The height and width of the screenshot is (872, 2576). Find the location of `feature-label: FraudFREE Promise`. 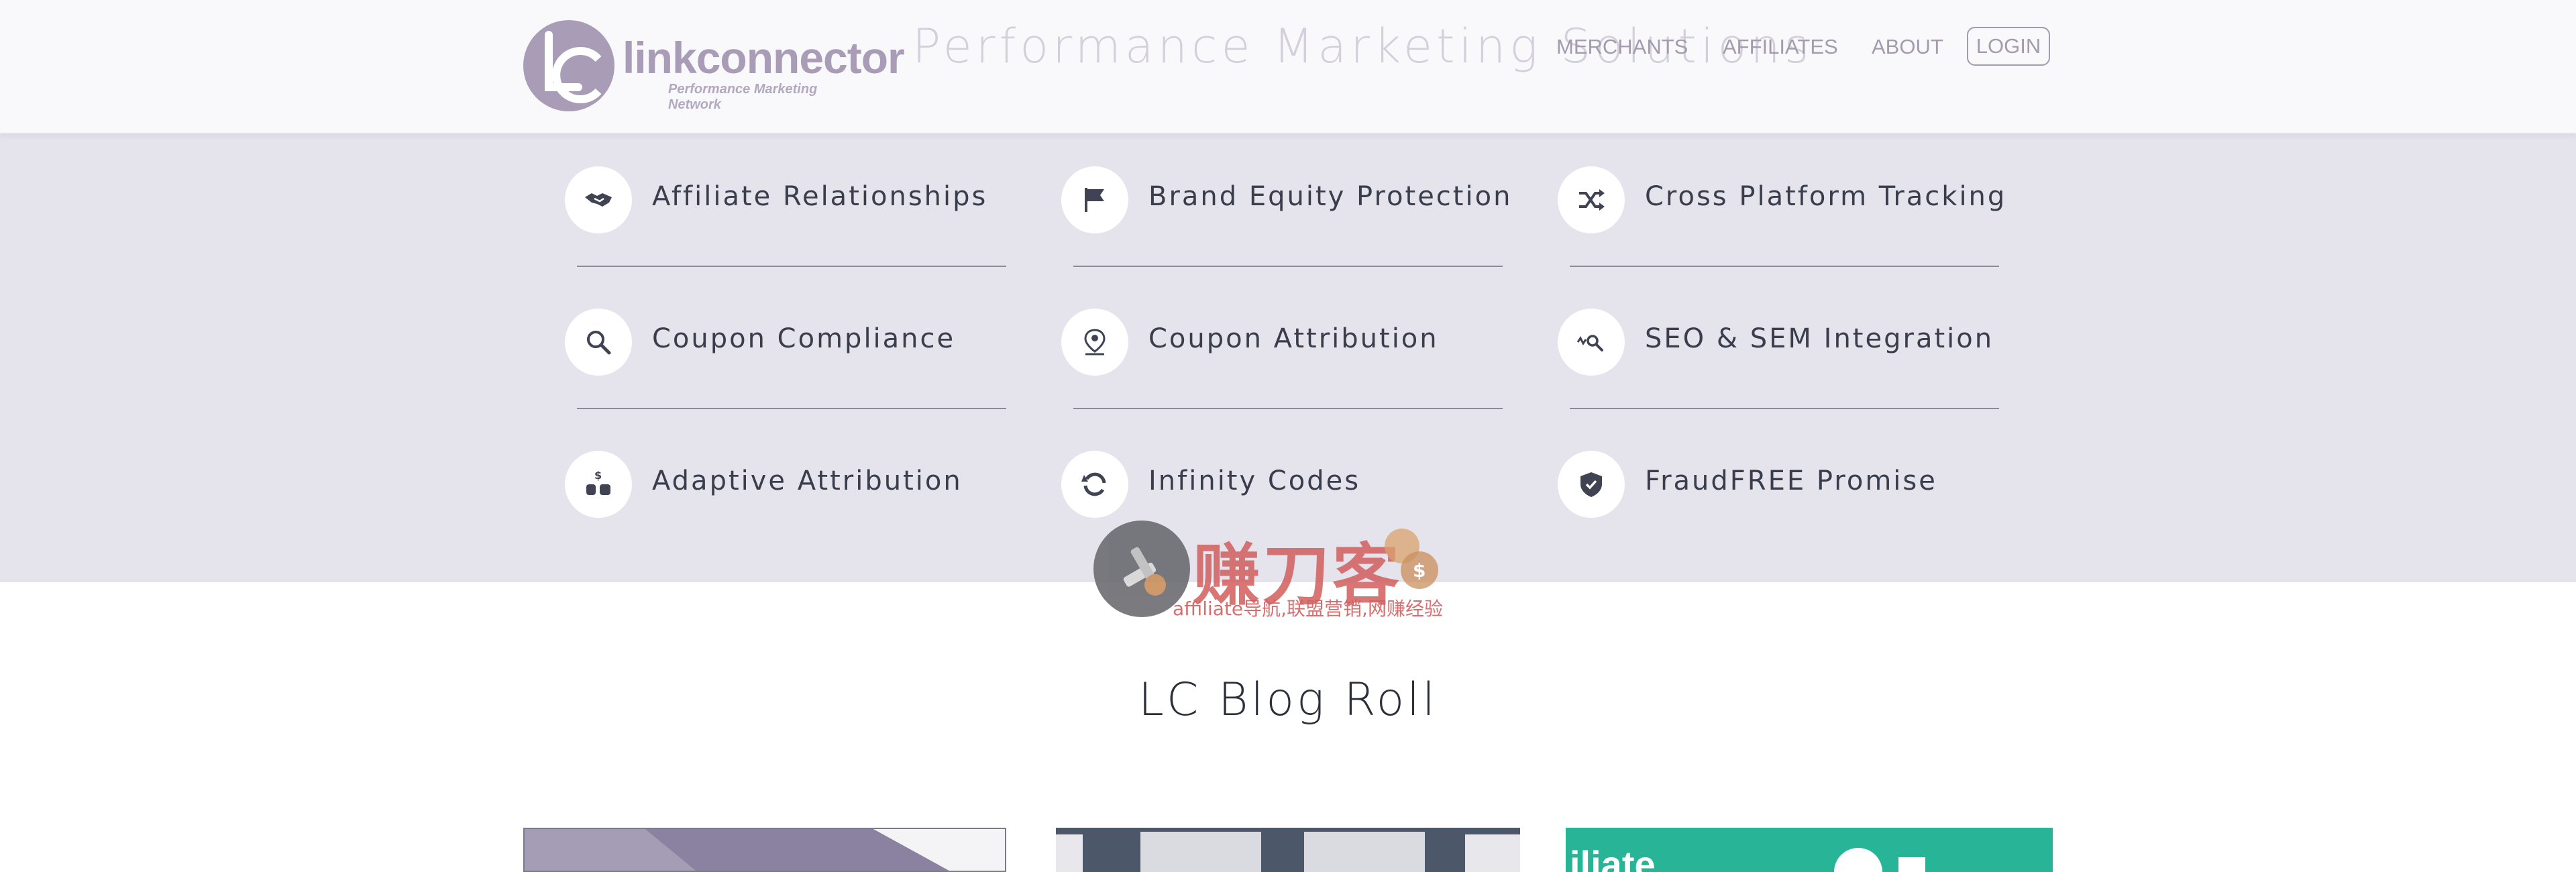

feature-label: FraudFREE Promise is located at coordinates (1791, 481).